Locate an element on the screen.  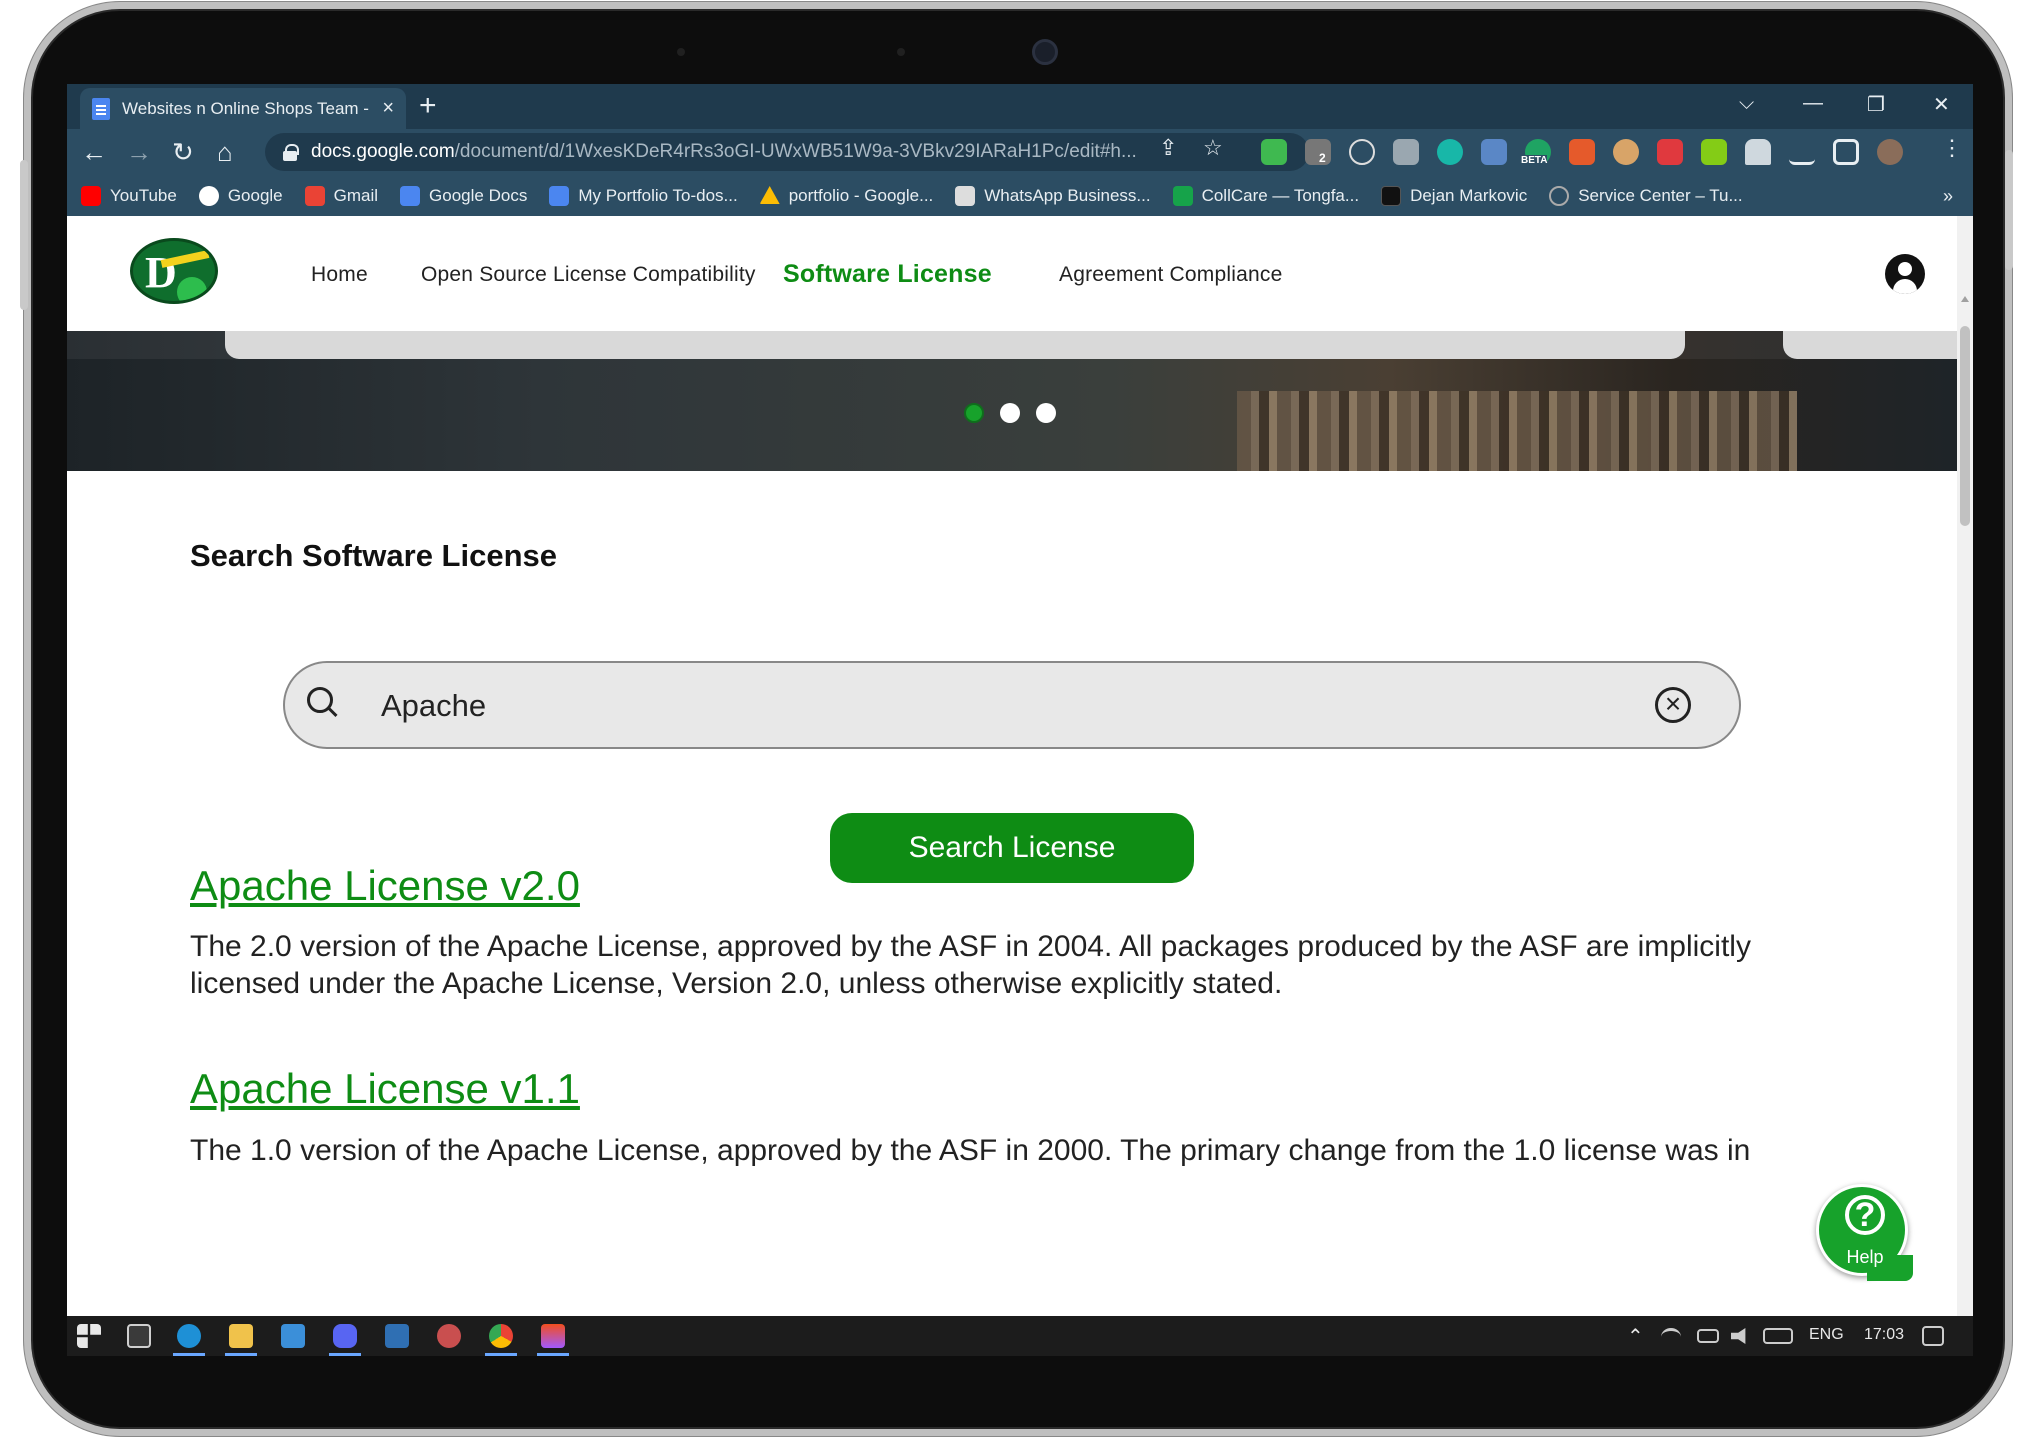
result-title-link: Apache License v2.0 is located at coordinates (385, 886).